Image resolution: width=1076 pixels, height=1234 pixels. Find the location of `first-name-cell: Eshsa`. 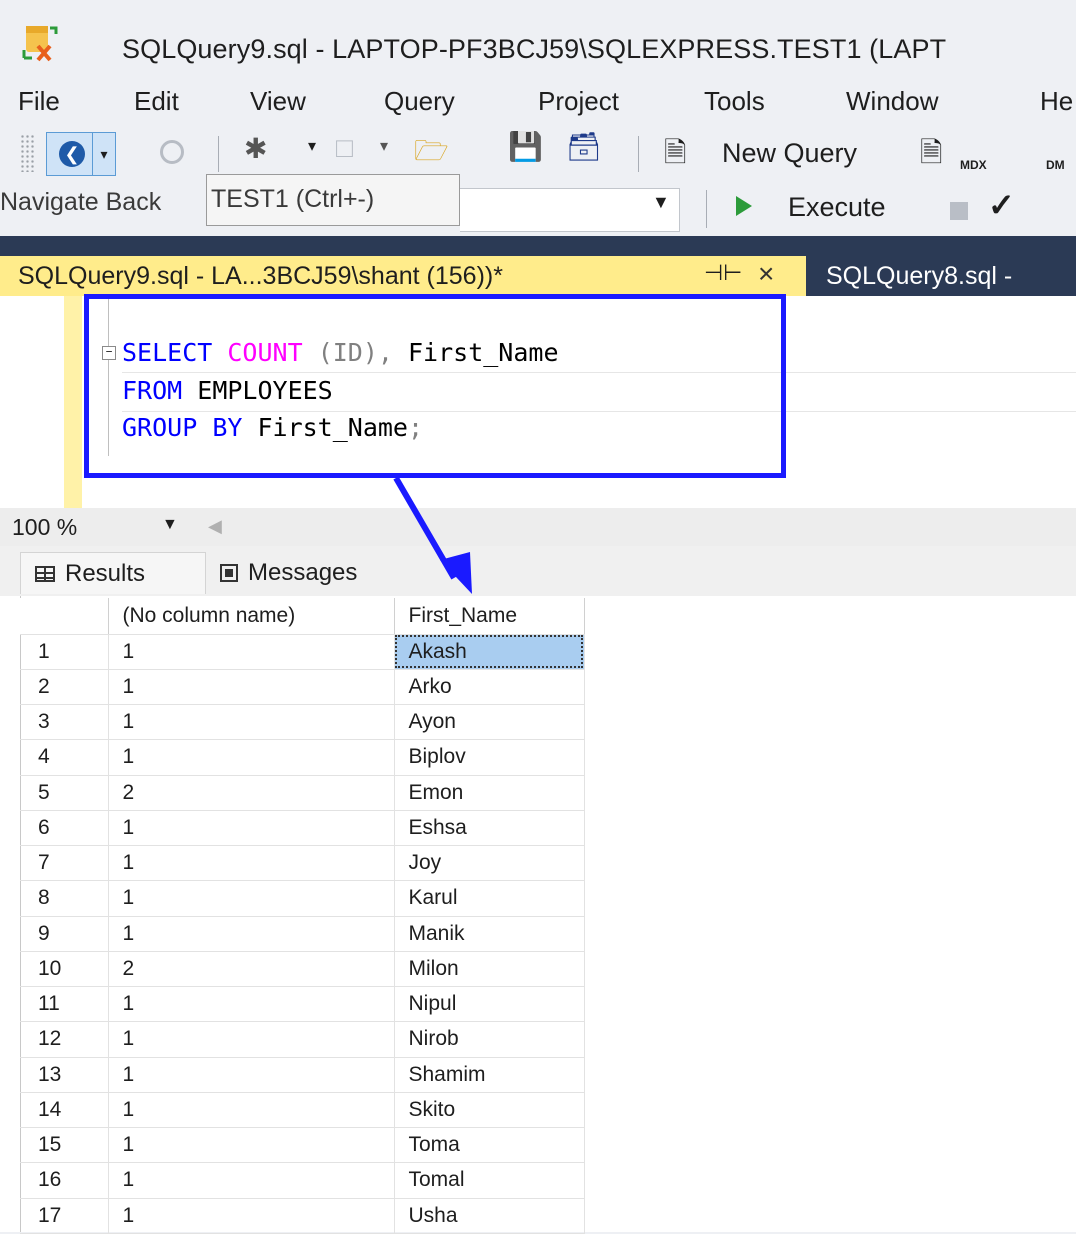

first-name-cell: Eshsa is located at coordinates (489, 828).